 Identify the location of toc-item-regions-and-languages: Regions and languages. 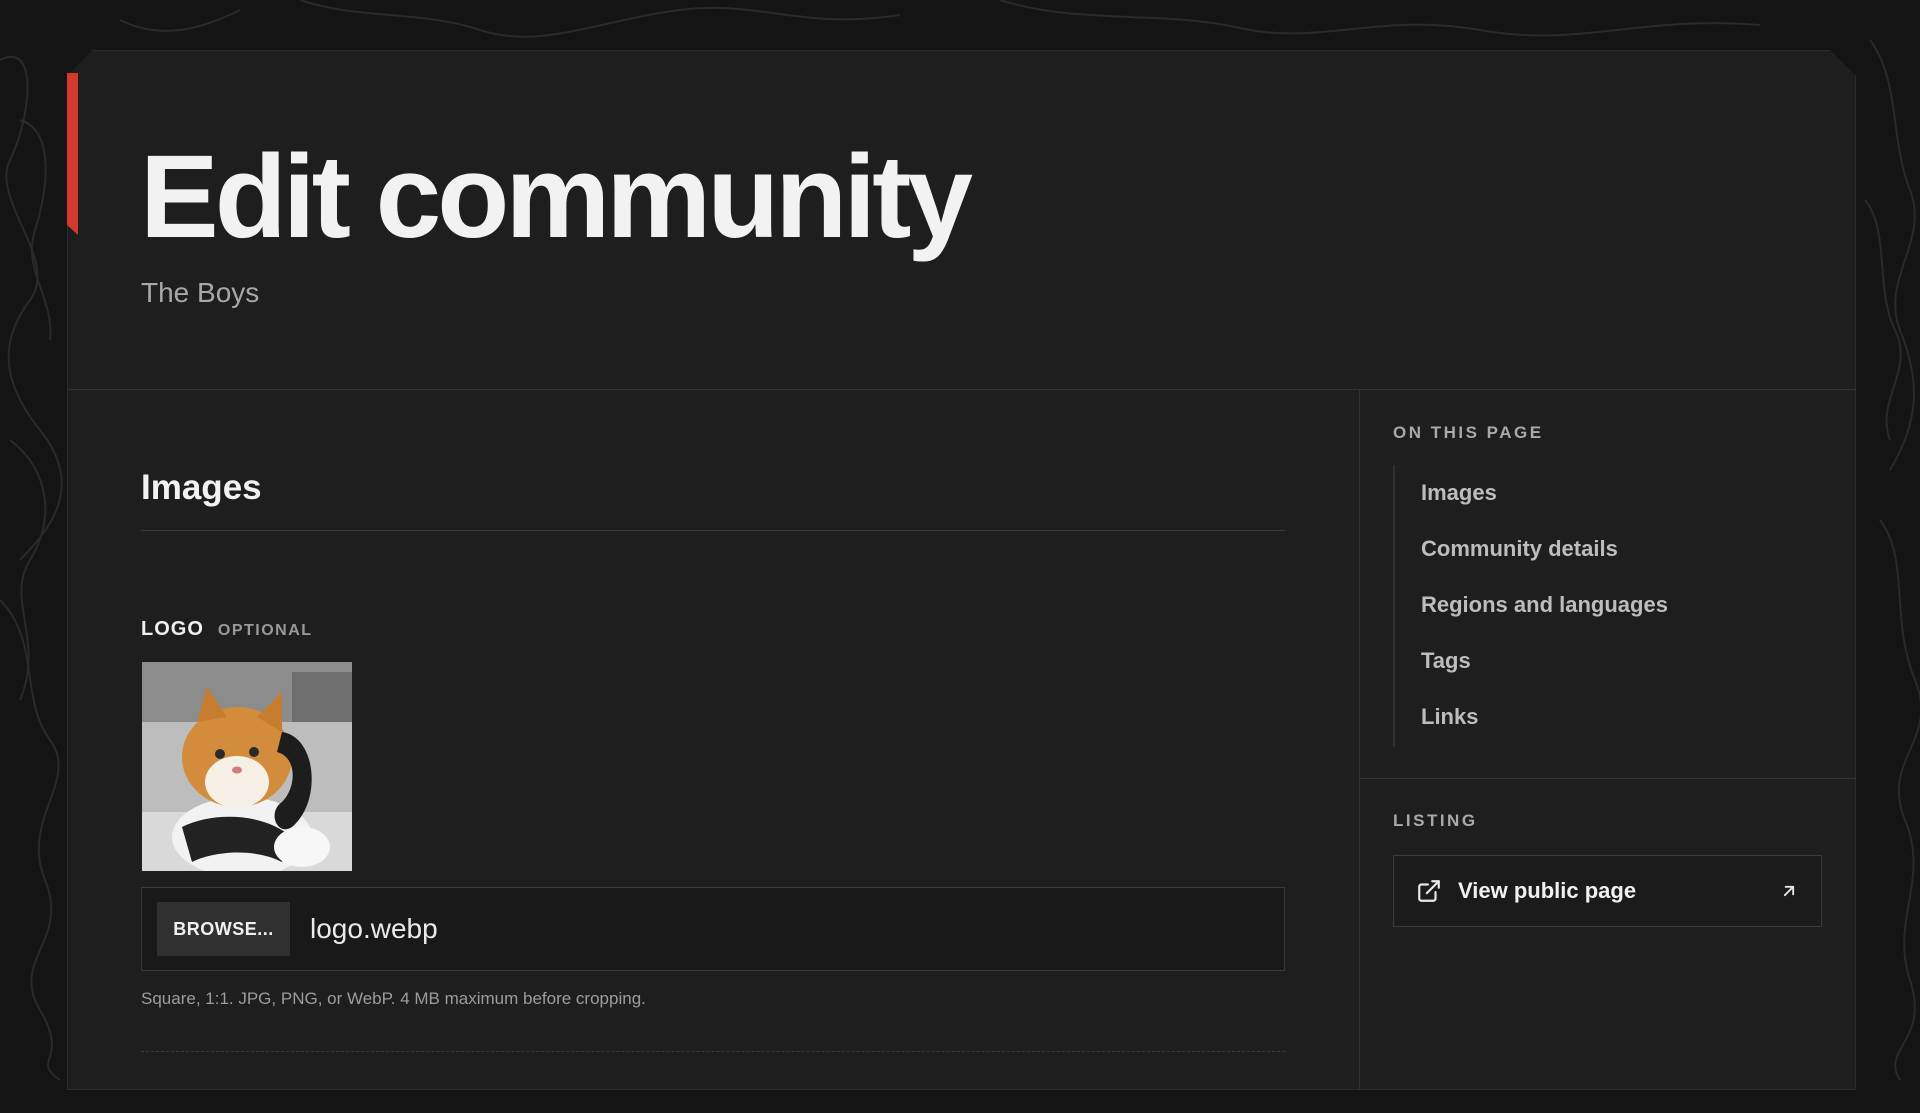
(1544, 605).